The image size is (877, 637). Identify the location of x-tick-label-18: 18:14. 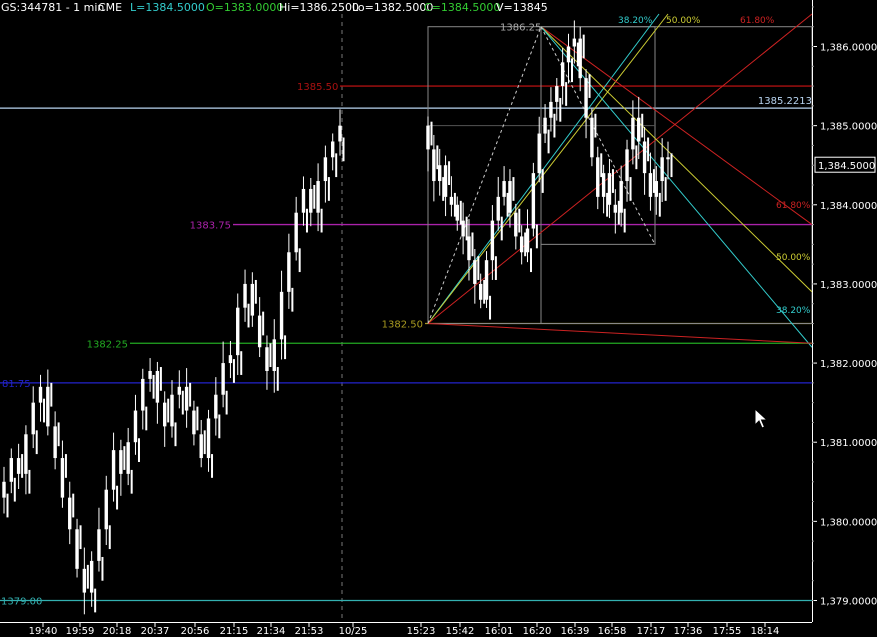
(765, 631).